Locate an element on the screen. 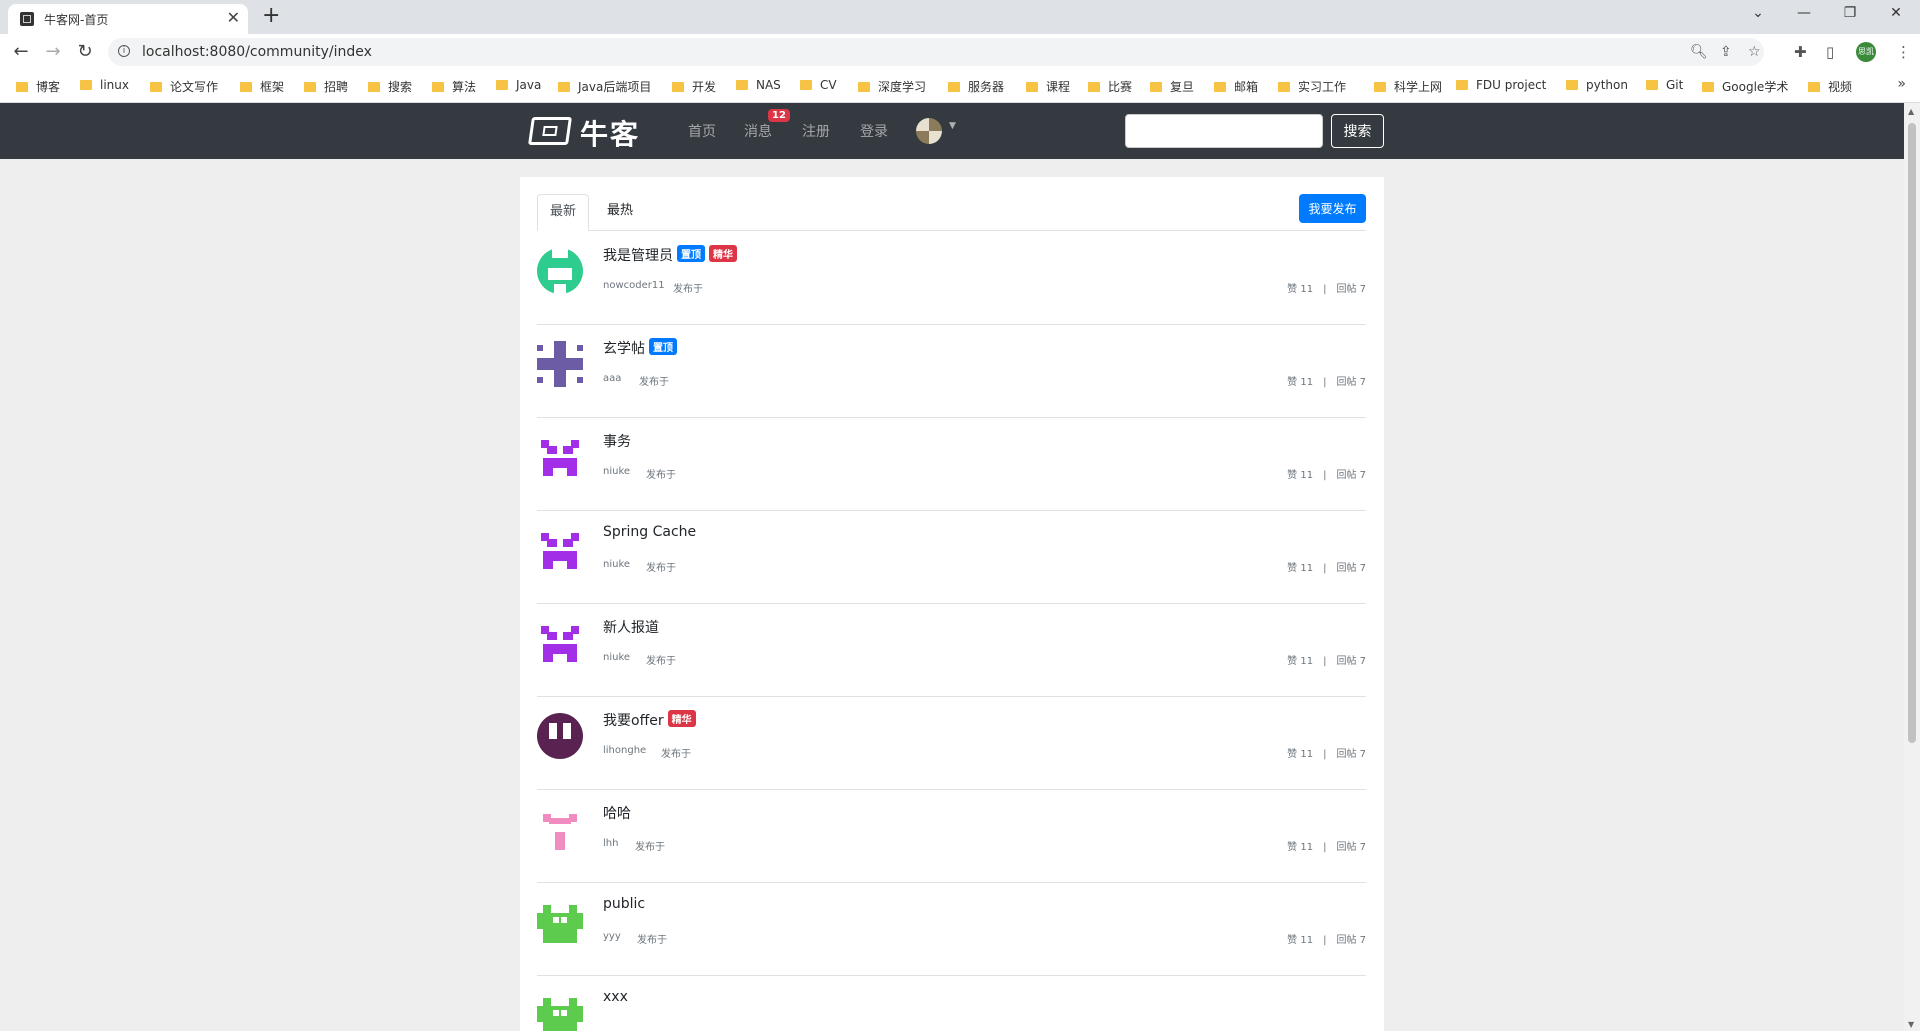 The height and width of the screenshot is (1031, 1920). site-info-icon: i is located at coordinates (124, 51).